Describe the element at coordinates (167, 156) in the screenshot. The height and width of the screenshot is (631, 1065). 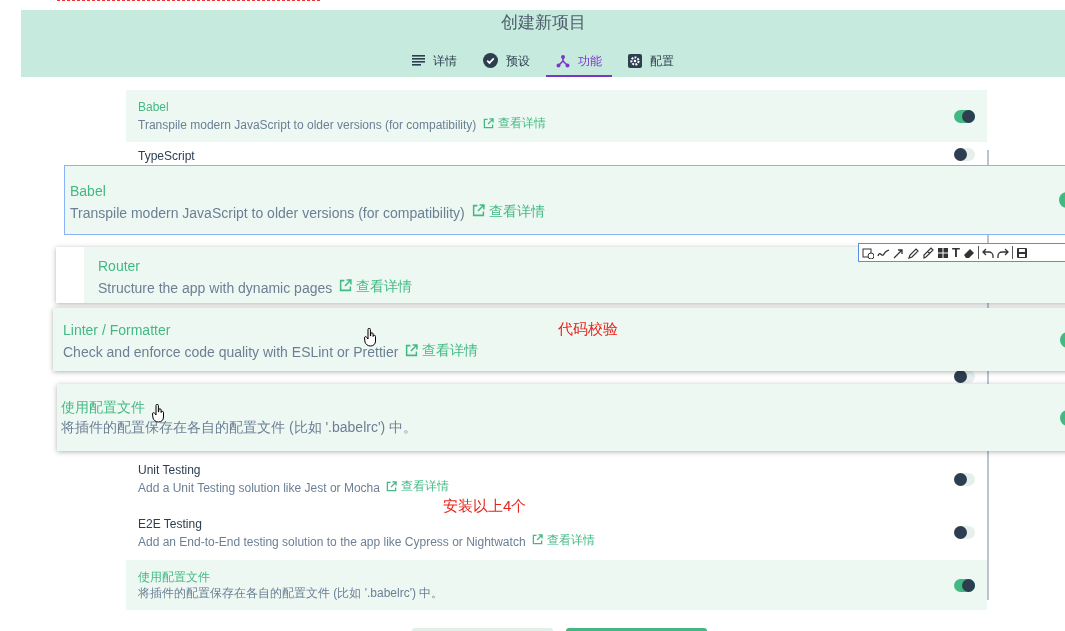
I see `feature-title: TypeScript` at that location.